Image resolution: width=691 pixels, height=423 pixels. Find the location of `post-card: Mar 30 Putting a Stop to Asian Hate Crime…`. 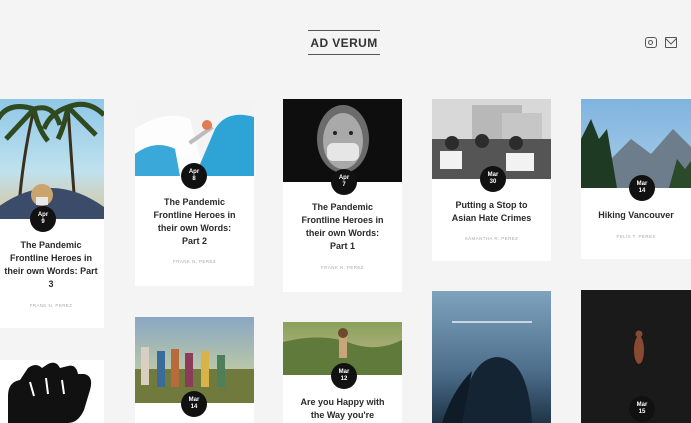

post-card: Mar 30 Putting a Stop to Asian Hate Crime… is located at coordinates (491, 180).